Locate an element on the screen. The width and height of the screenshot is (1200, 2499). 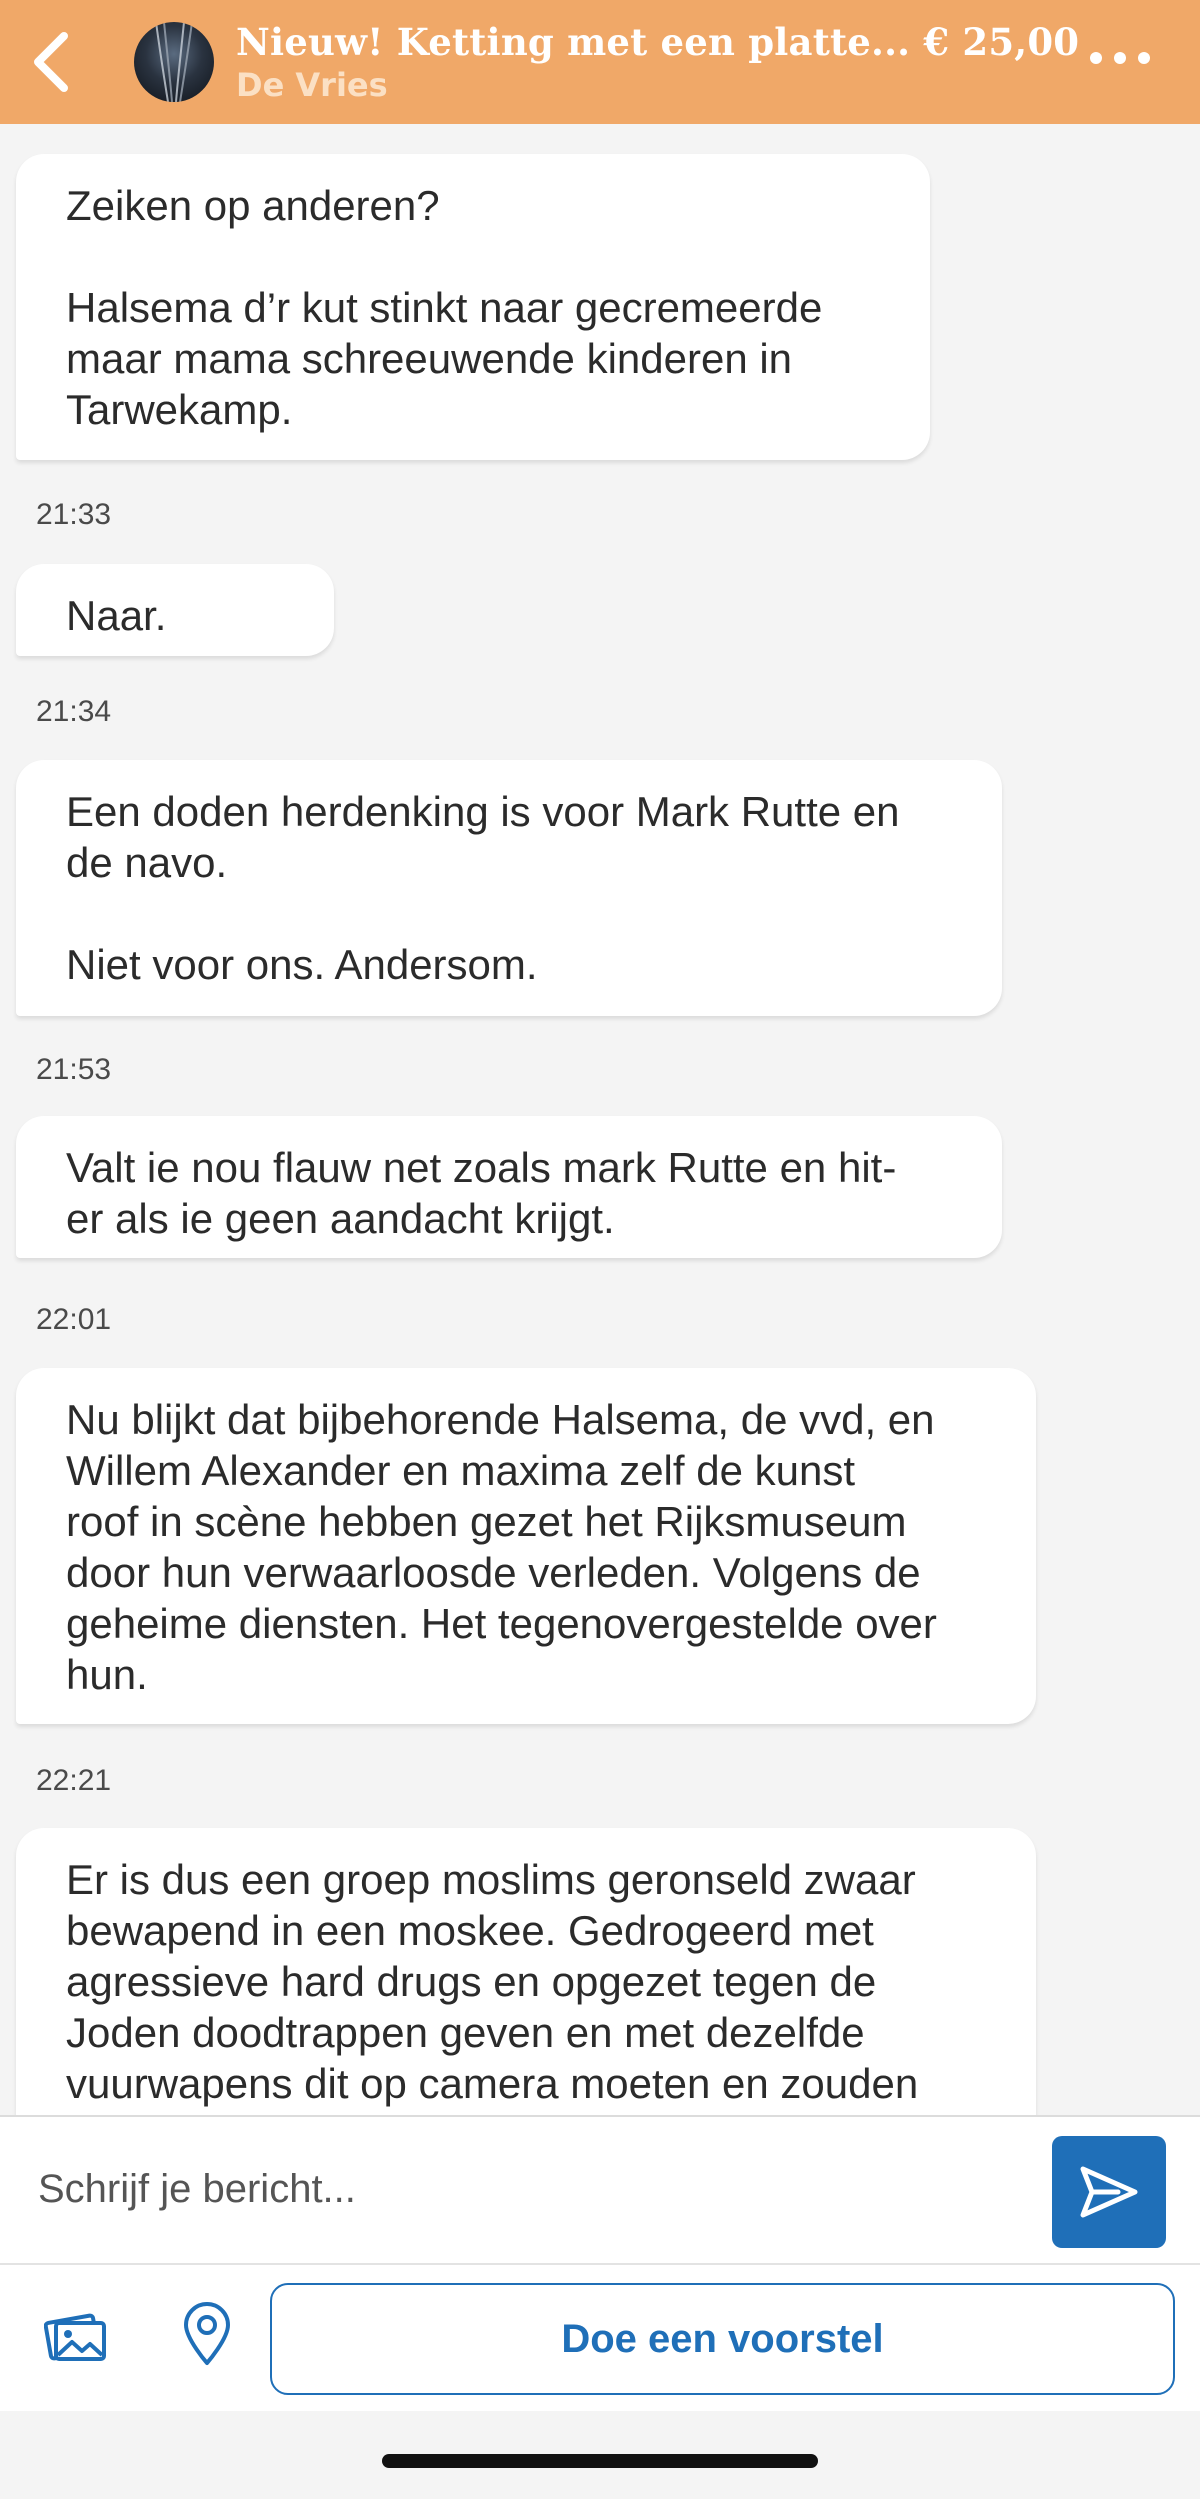
listing-thumbnail is located at coordinates (174, 62).